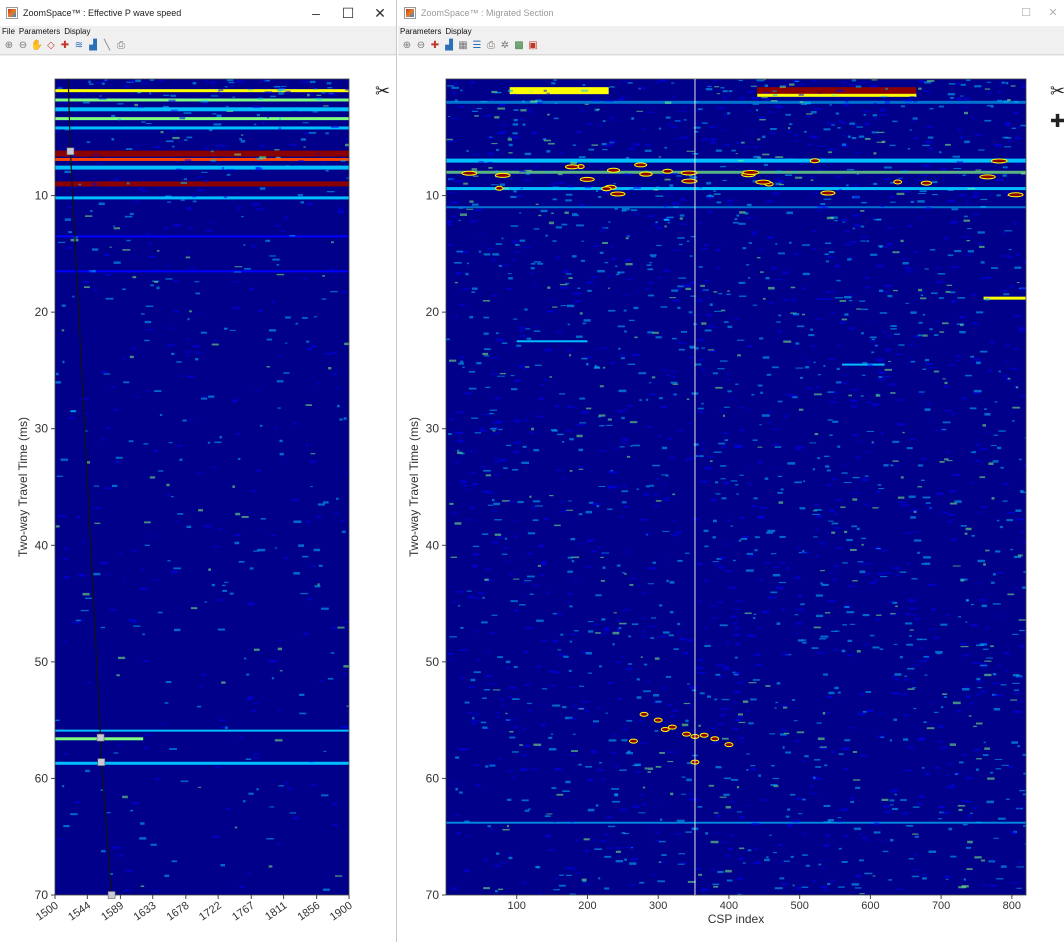 Image resolution: width=1064 pixels, height=942 pixels. What do you see at coordinates (736, 207) in the screenshot?
I see `reflector-band` at bounding box center [736, 207].